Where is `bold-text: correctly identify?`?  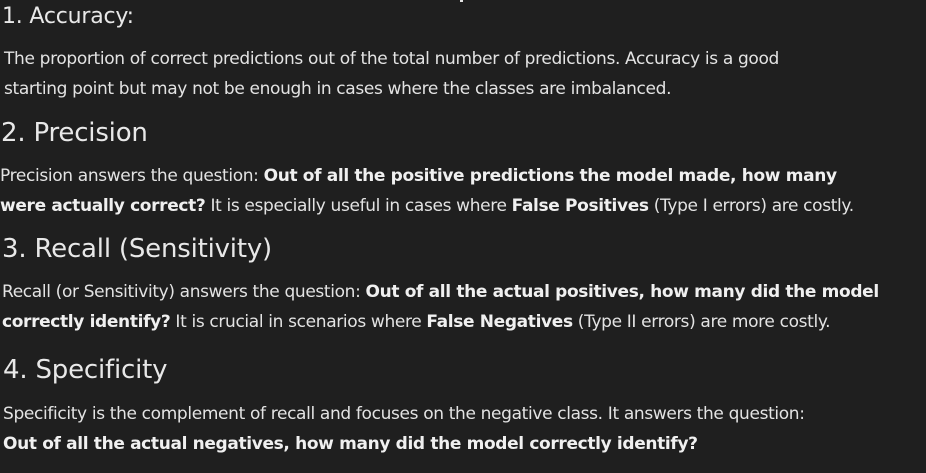 bold-text: correctly identify? is located at coordinates (86, 322).